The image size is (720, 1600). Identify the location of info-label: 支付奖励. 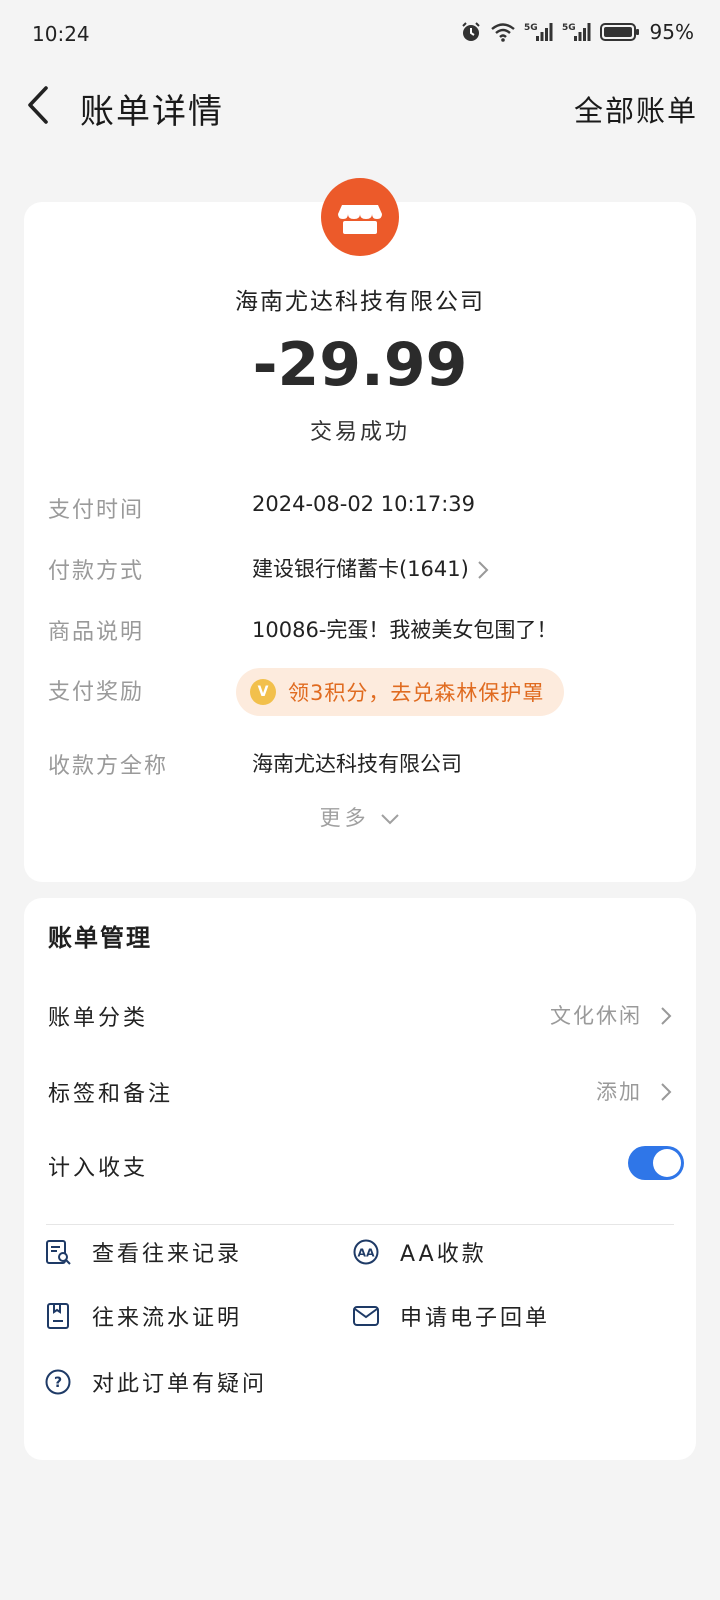
(96, 692).